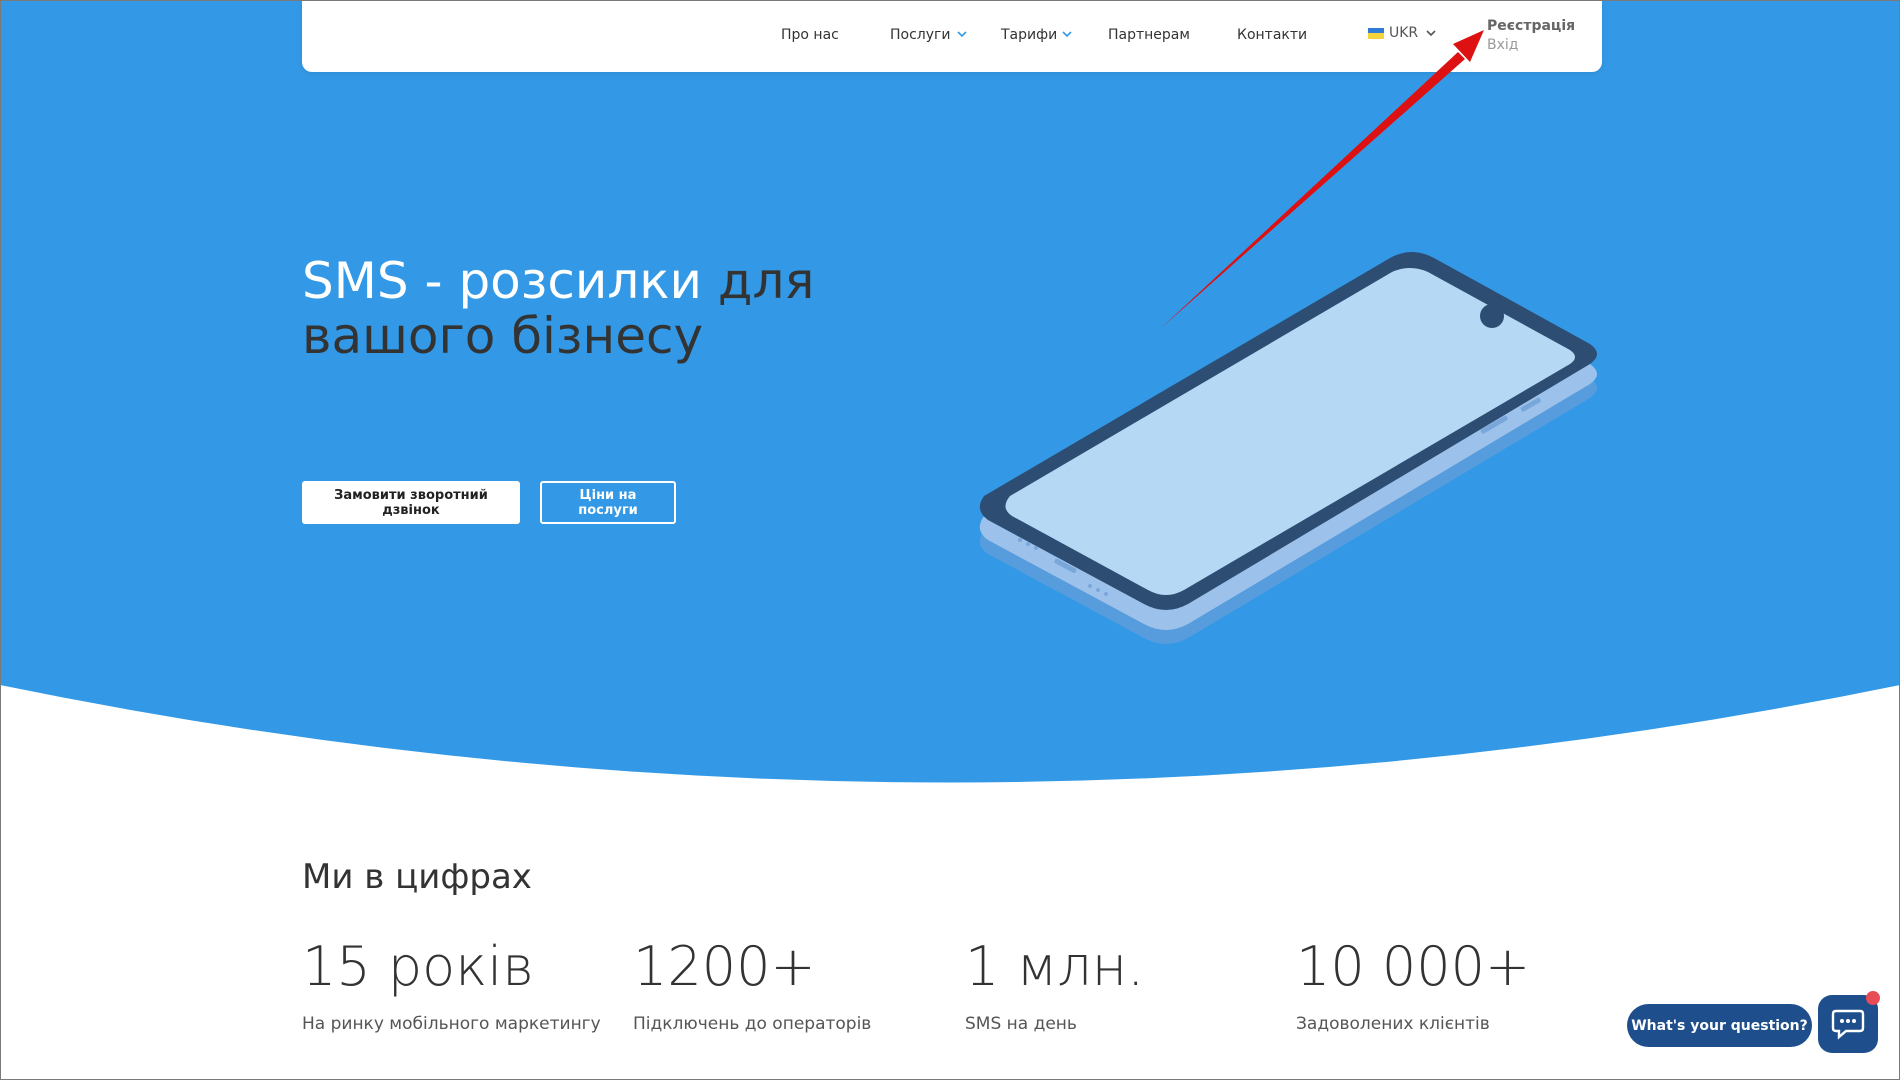 Image resolution: width=1900 pixels, height=1080 pixels. What do you see at coordinates (752, 1024) in the screenshot?
I see `stat-label: Підключень до операторів` at bounding box center [752, 1024].